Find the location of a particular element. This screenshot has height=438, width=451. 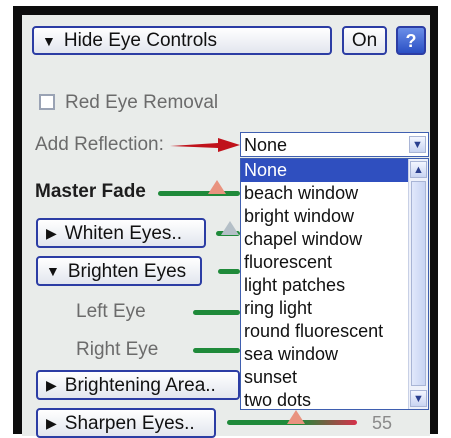

help-button: ? is located at coordinates (411, 40).